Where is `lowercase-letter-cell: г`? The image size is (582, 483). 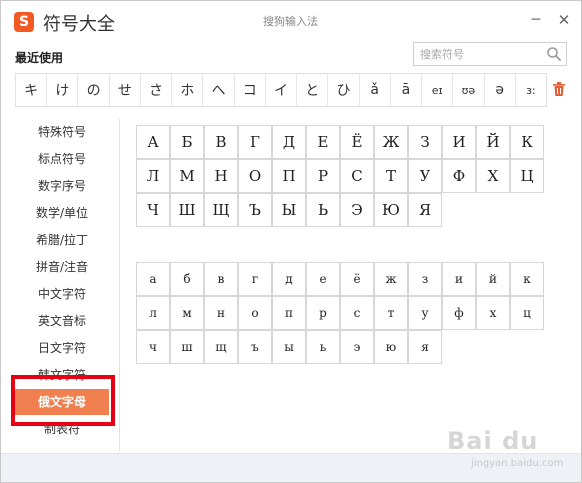
lowercase-letter-cell: г is located at coordinates (255, 279).